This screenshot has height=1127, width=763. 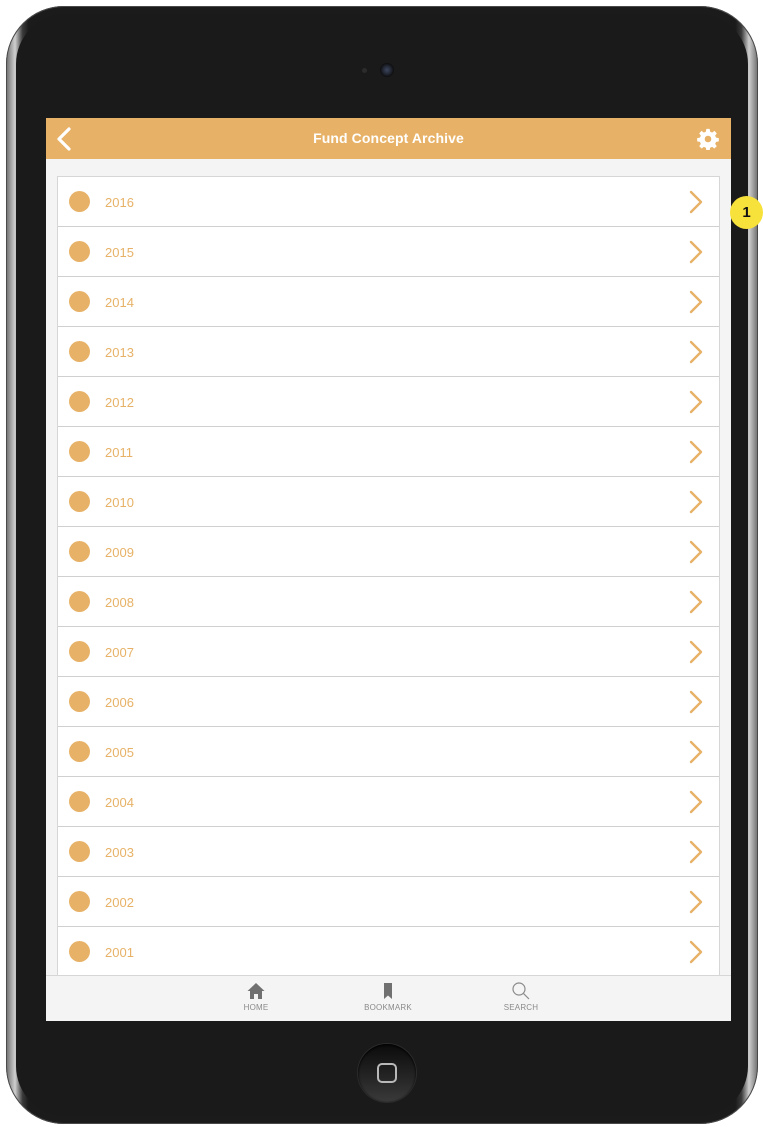 I want to click on home-icon, so click(x=256, y=991).